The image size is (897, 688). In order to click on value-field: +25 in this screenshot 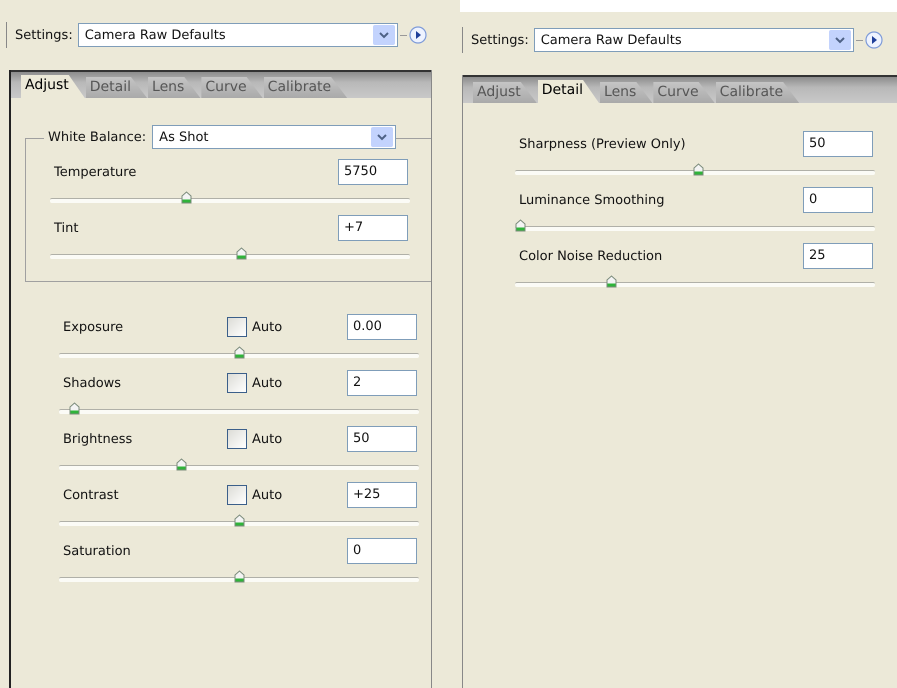, I will do `click(382, 495)`.